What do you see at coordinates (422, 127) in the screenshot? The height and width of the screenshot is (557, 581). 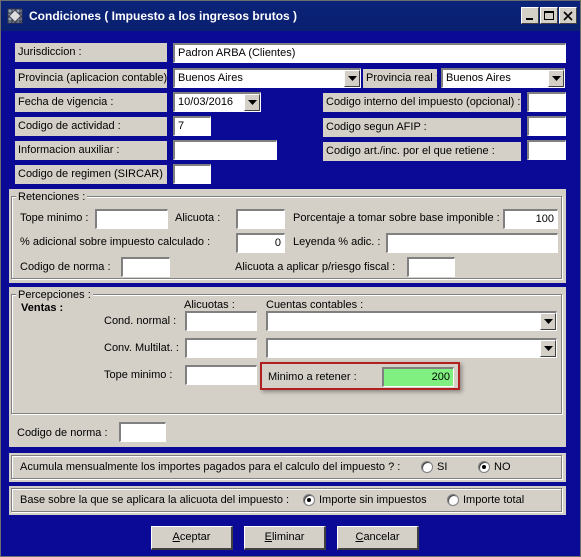 I see `codigo-afip-label: Codigo segun AFIP :` at bounding box center [422, 127].